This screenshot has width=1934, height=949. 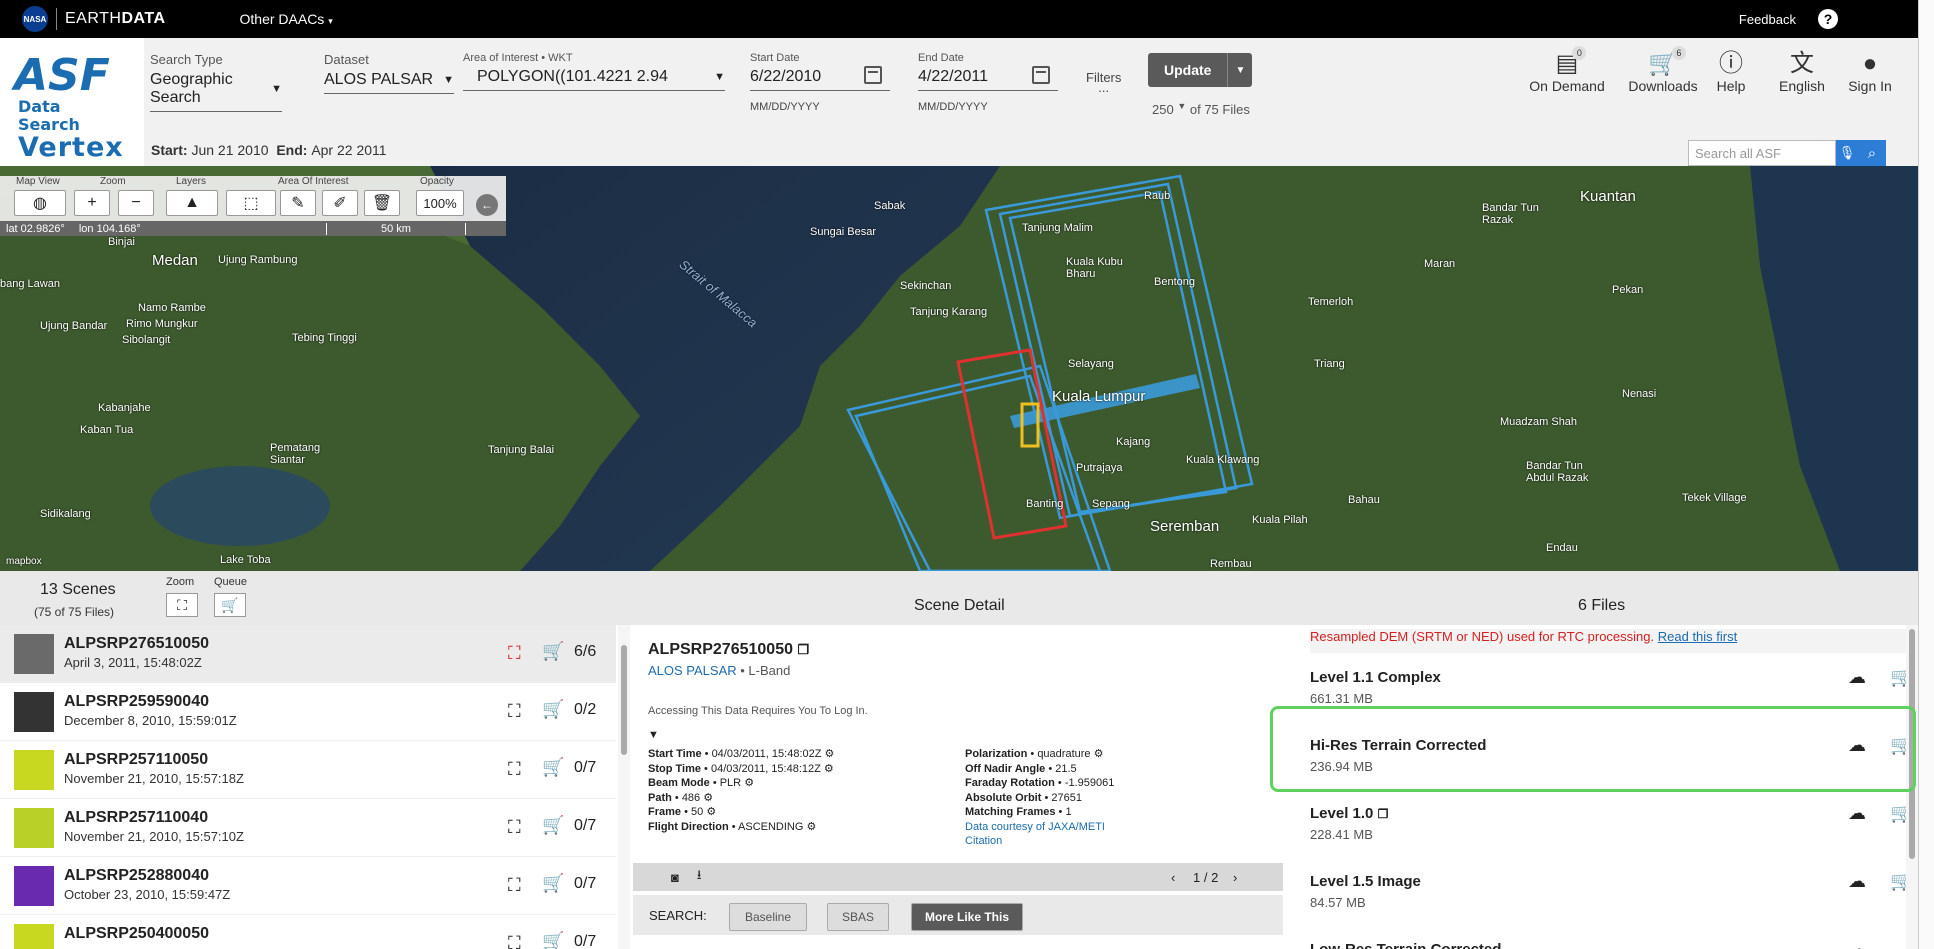 What do you see at coordinates (40, 203) in the screenshot?
I see `globe-icon: ◍` at bounding box center [40, 203].